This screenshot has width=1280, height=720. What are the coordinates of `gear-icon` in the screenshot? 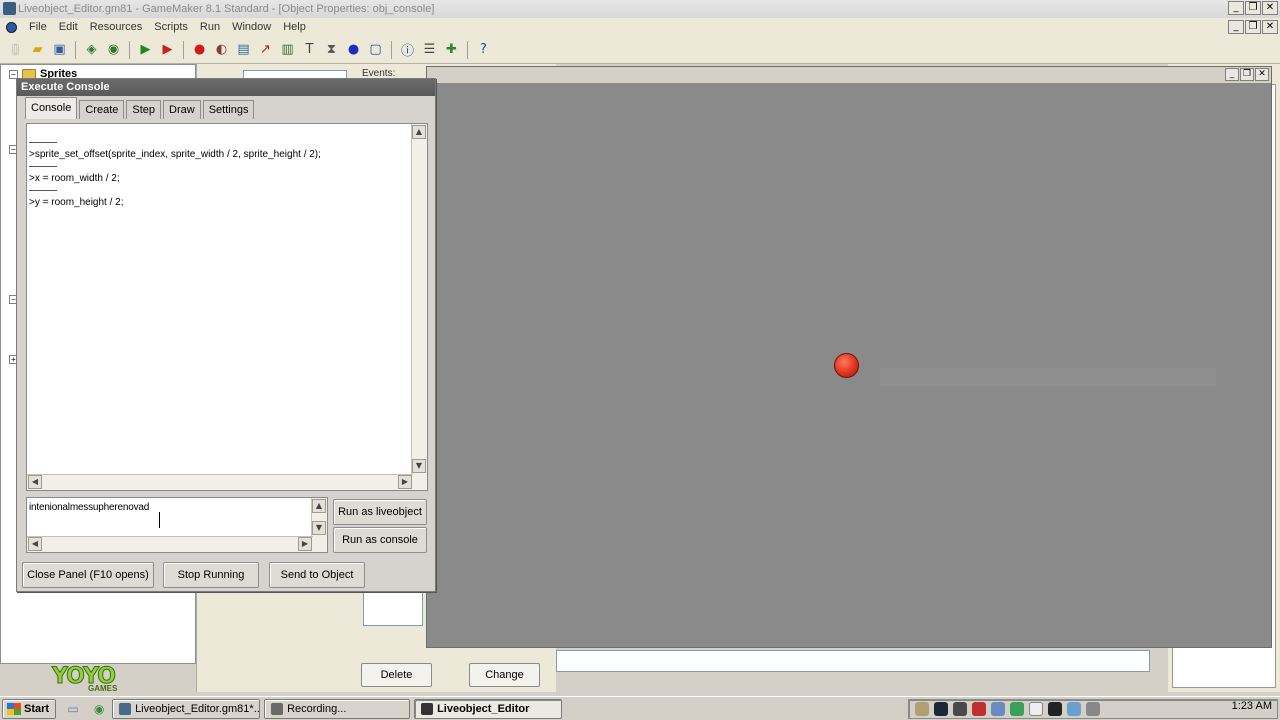 It's located at (960, 709).